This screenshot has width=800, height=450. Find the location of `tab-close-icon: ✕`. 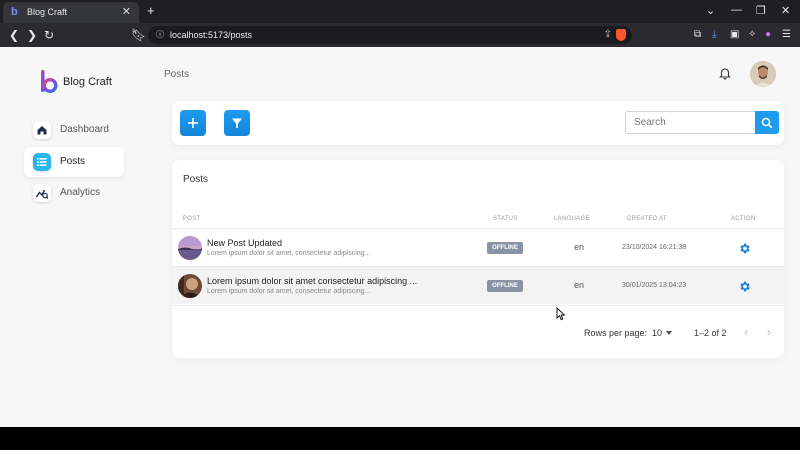

tab-close-icon: ✕ is located at coordinates (126, 11).